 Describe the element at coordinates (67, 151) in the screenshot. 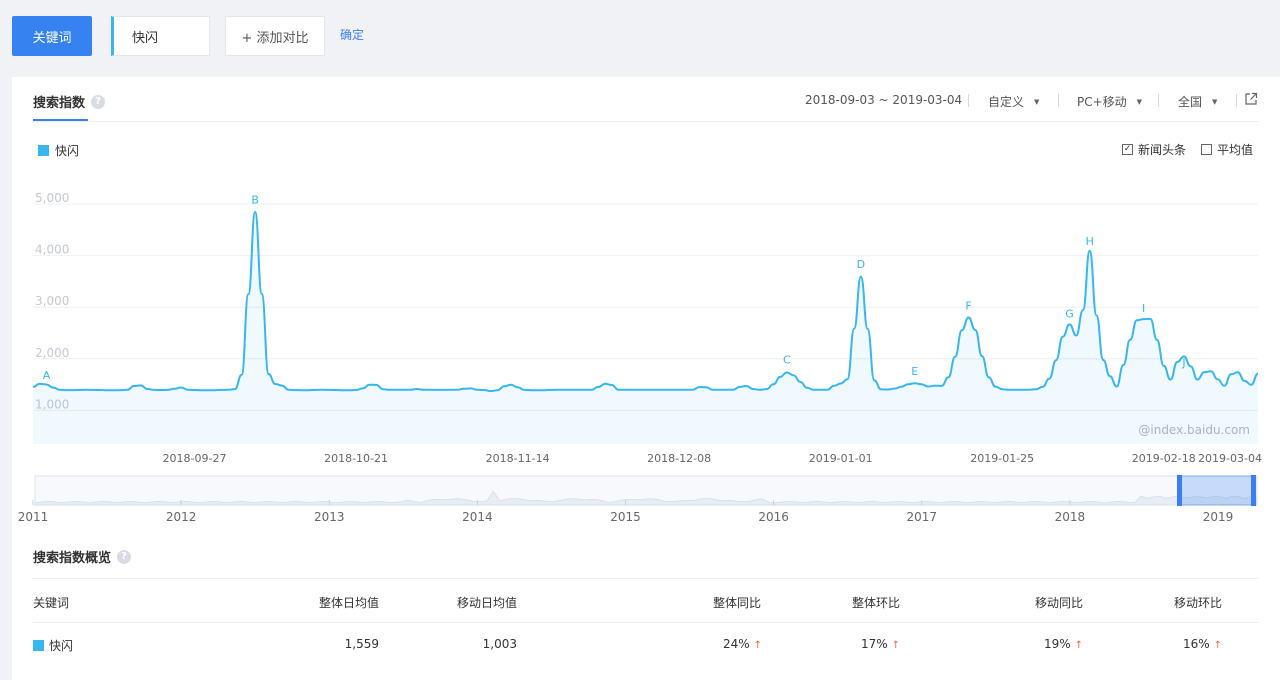

I see `legend-label: 快闪` at that location.